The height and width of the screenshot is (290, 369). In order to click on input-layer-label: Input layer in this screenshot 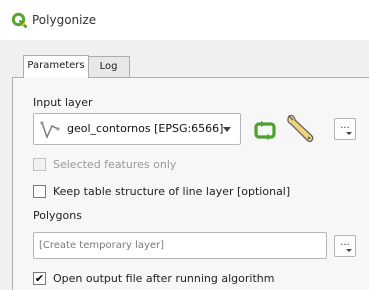, I will do `click(63, 102)`.